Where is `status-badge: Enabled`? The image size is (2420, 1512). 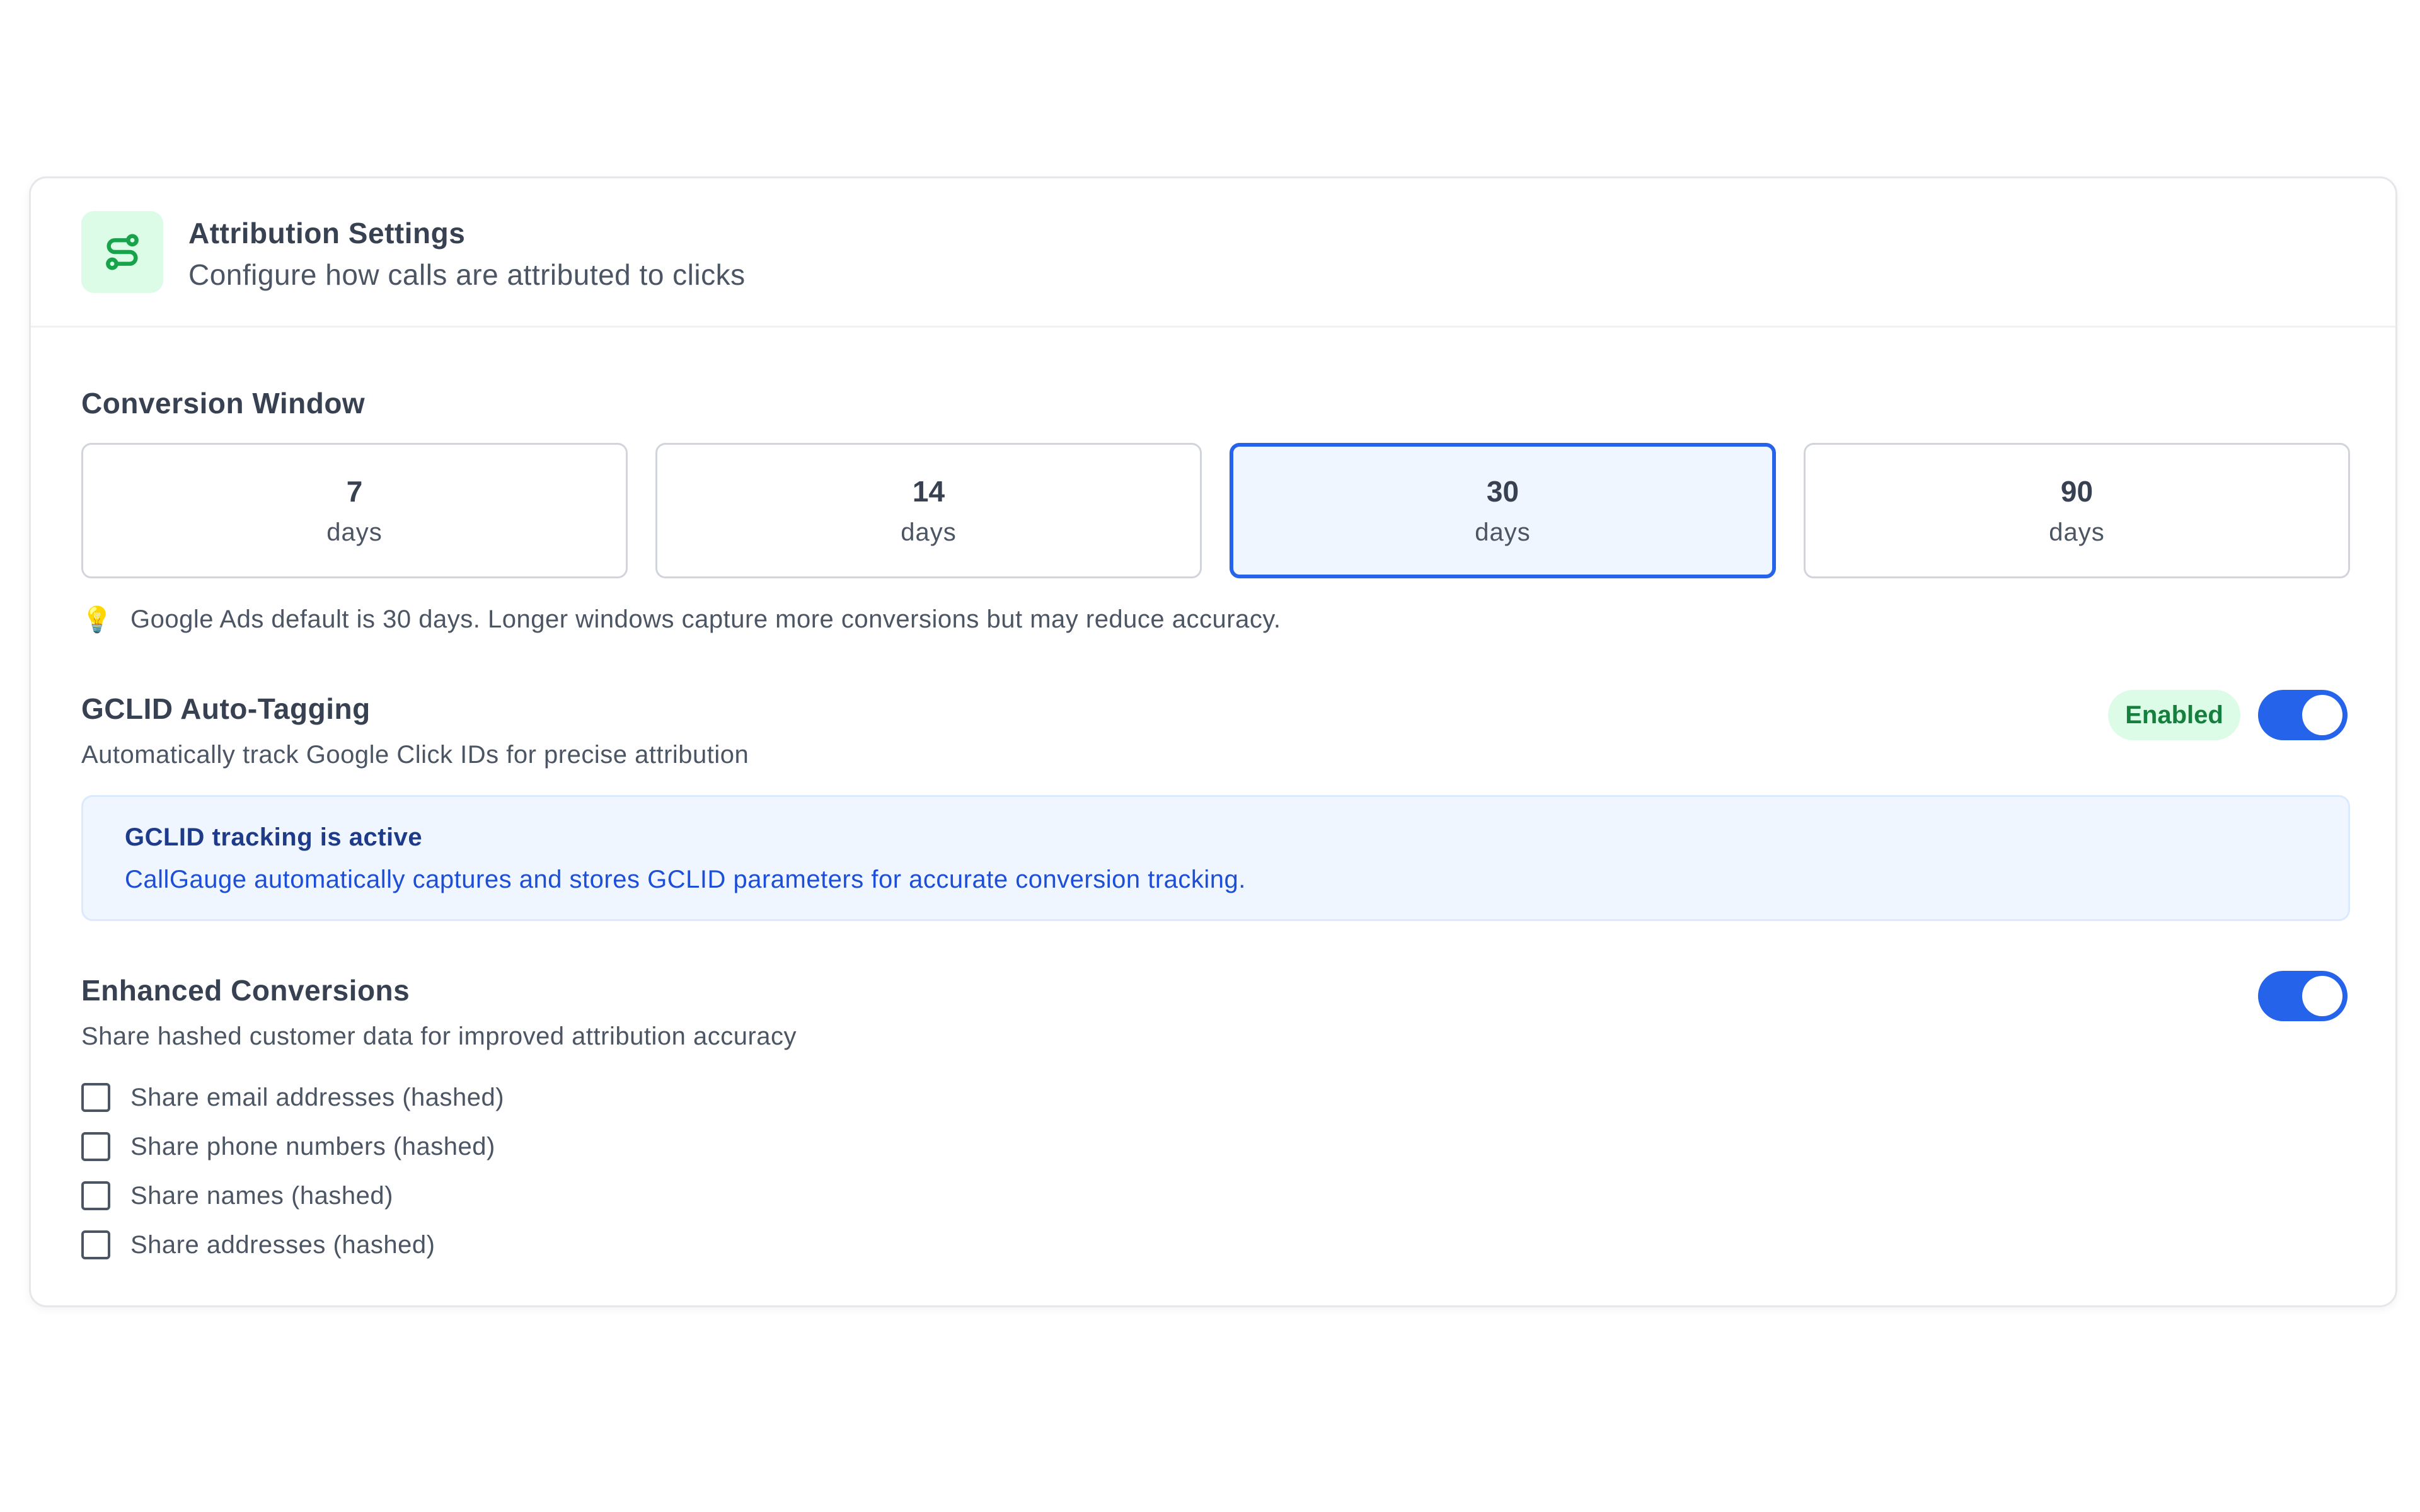 status-badge: Enabled is located at coordinates (2174, 715).